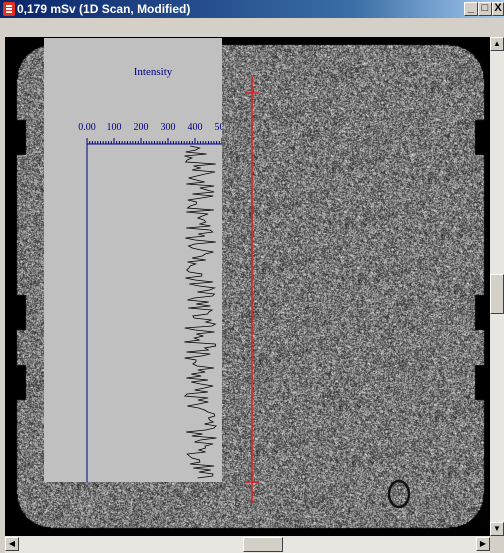 This screenshot has height=553, width=504. I want to click on window-title: 0,179 mSv (1D Scan, Modified), so click(104, 9).